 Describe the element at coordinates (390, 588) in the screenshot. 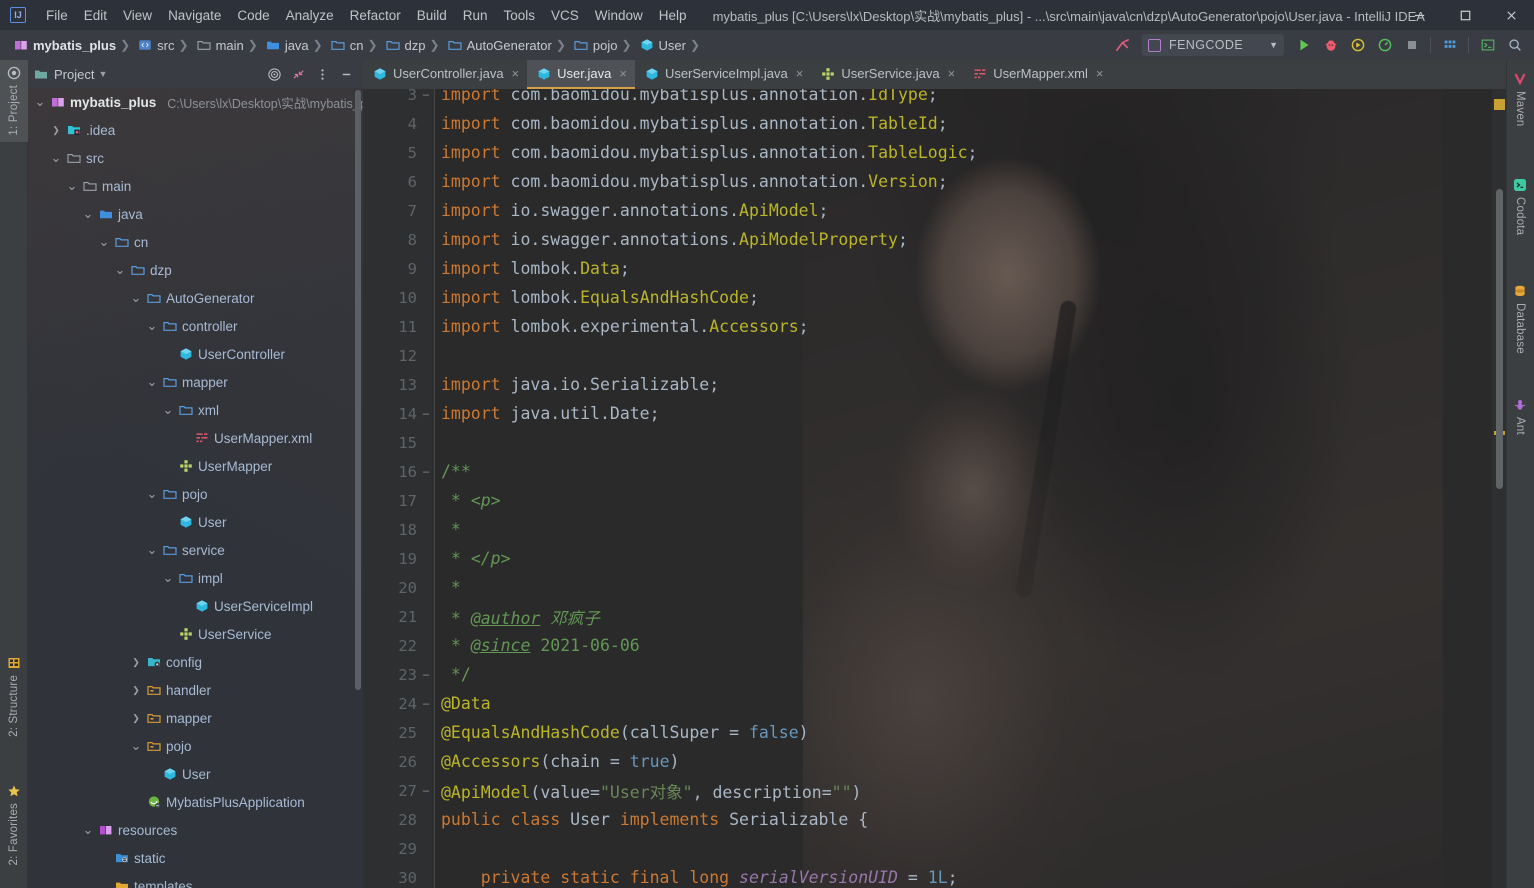

I see `line-number: 20` at that location.